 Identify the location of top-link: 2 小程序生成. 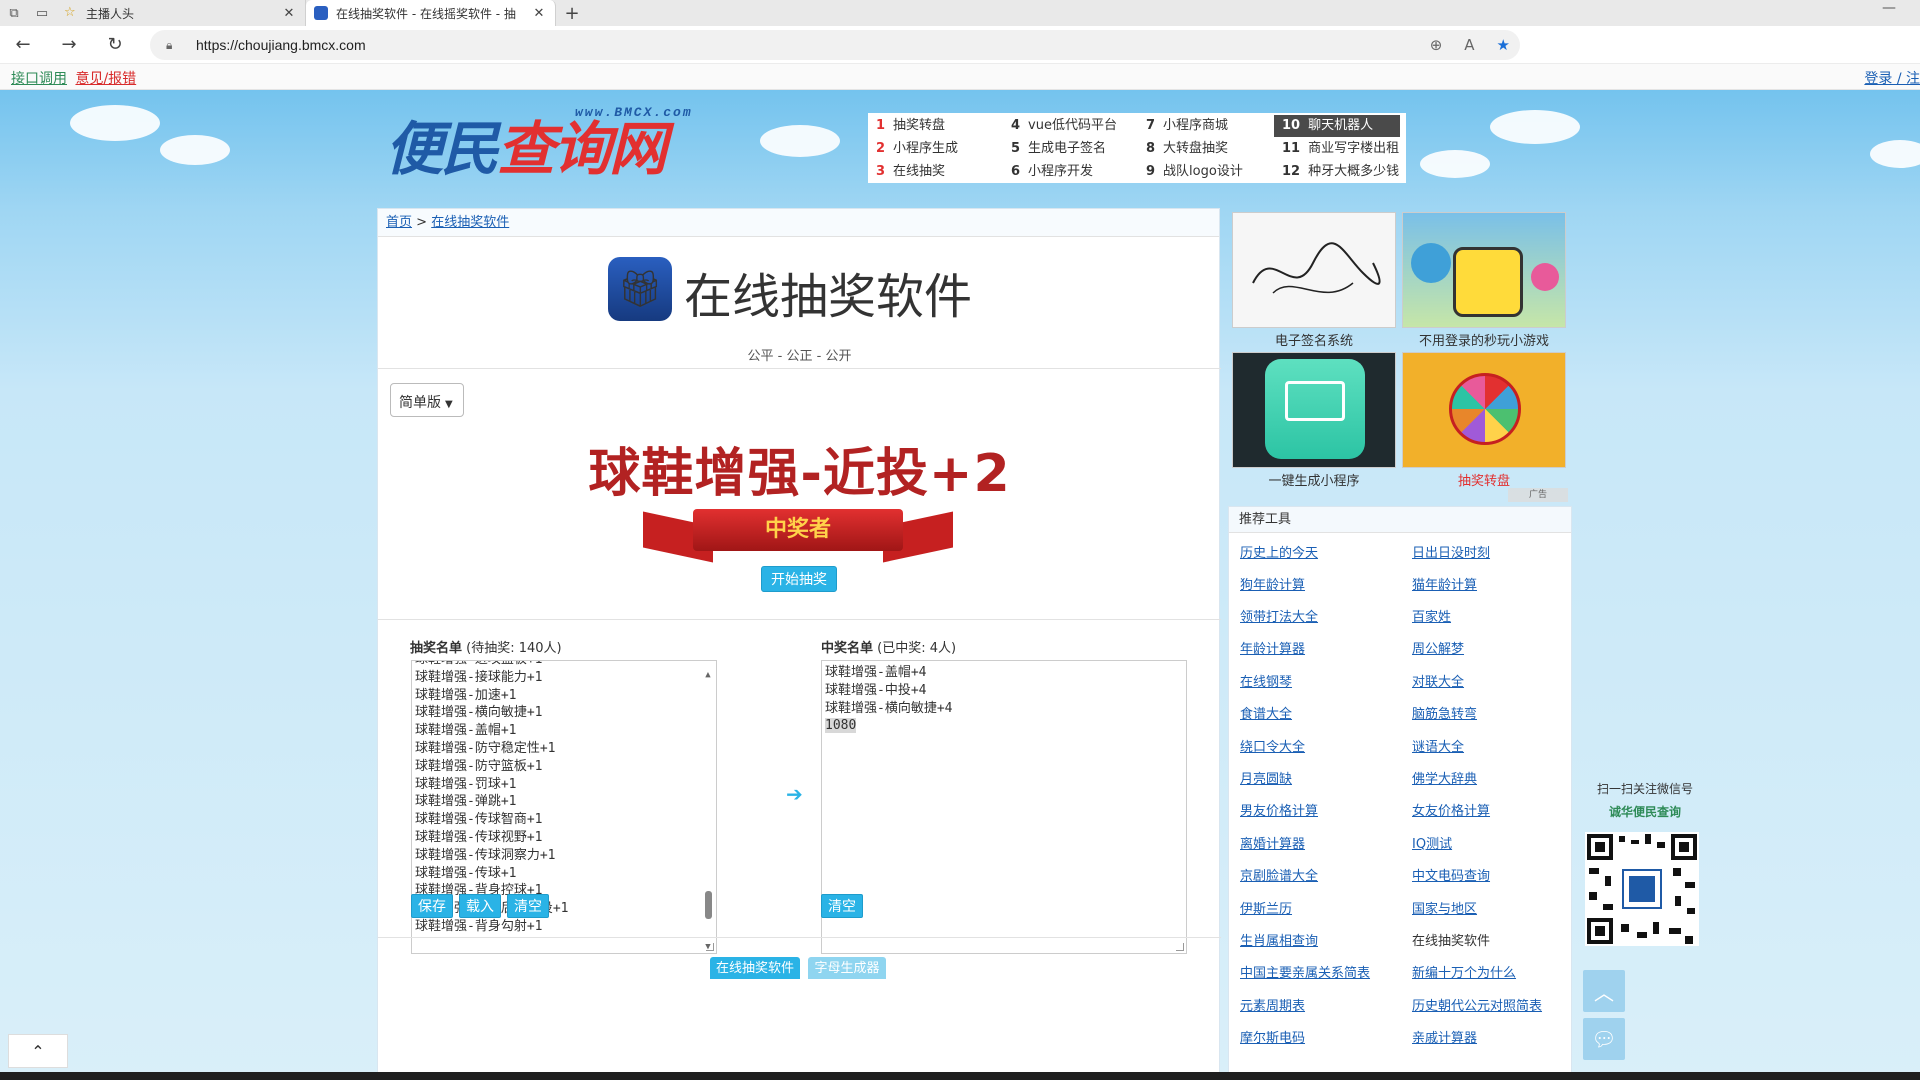
(935, 149).